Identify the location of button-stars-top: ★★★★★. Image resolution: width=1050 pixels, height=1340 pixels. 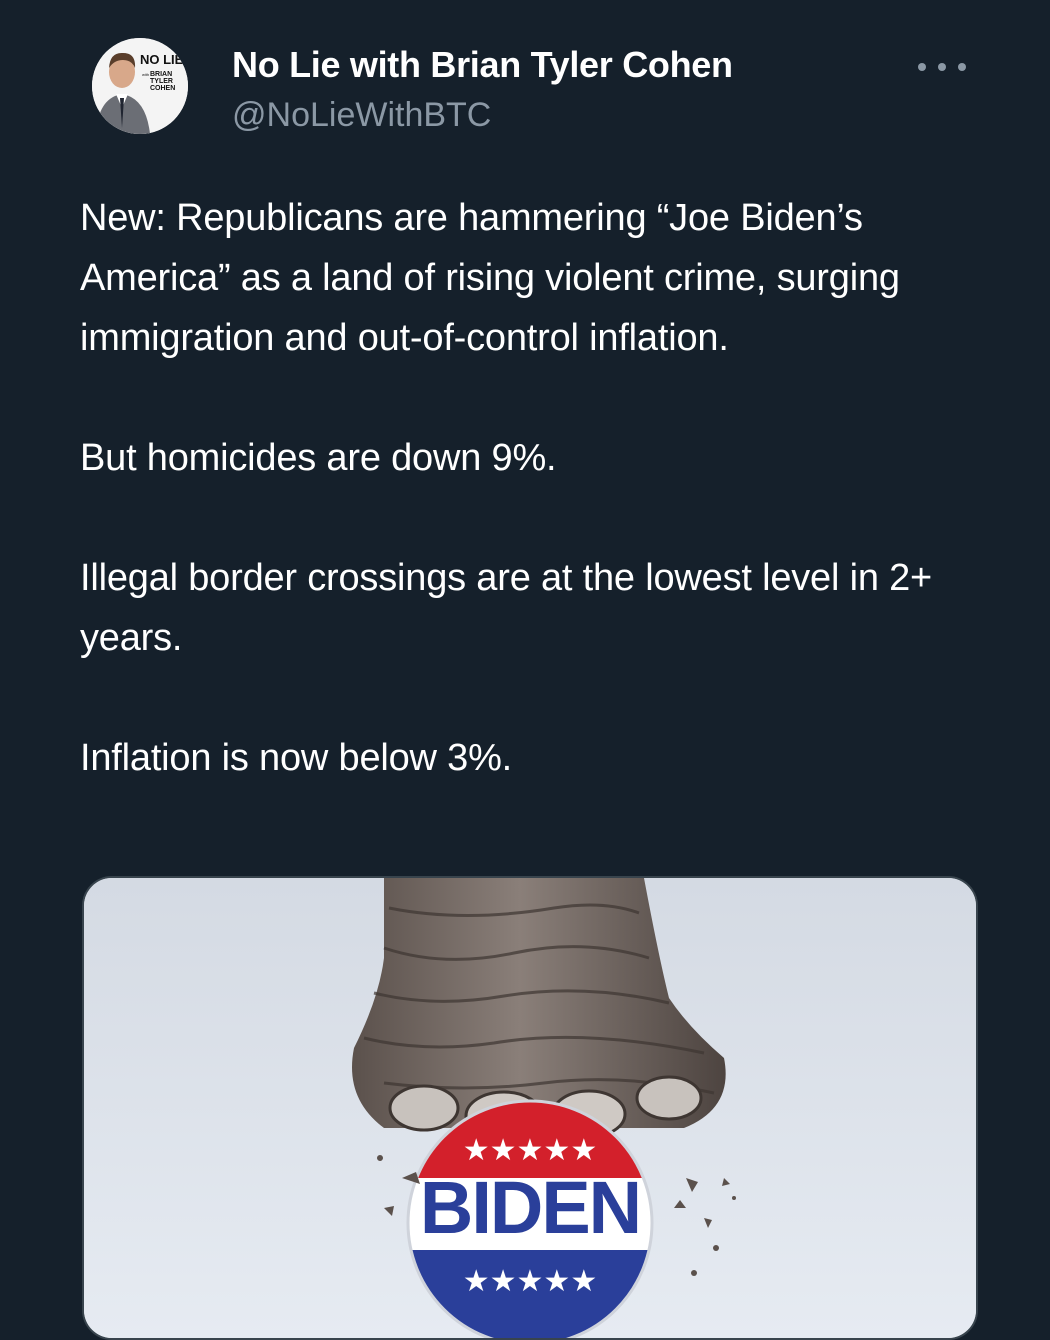
(530, 1150).